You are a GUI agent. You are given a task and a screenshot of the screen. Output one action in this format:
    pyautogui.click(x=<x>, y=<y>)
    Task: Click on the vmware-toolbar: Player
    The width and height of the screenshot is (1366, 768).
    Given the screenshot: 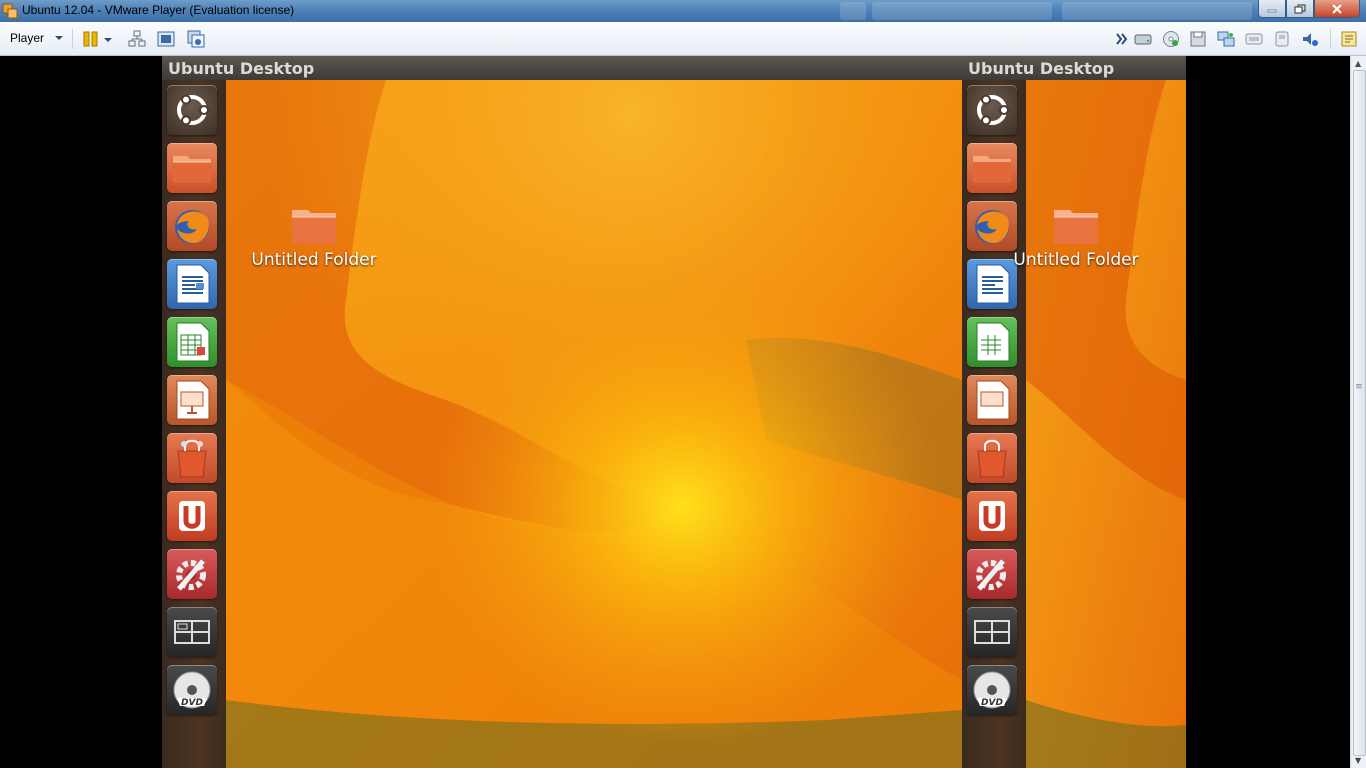 What is the action you would take?
    pyautogui.click(x=683, y=39)
    